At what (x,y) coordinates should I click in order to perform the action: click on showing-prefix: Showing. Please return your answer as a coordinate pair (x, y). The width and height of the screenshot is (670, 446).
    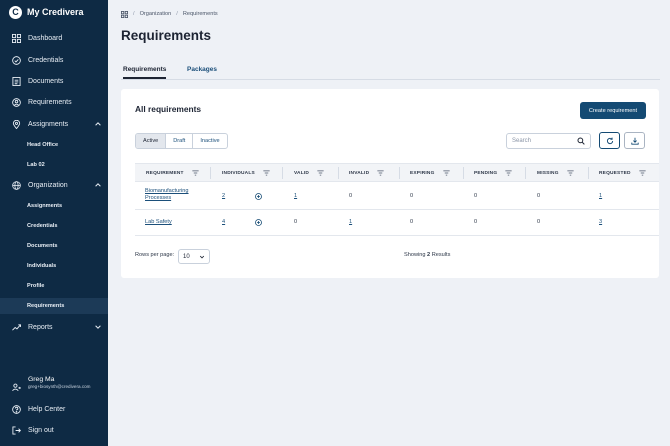
    Looking at the image, I should click on (415, 255).